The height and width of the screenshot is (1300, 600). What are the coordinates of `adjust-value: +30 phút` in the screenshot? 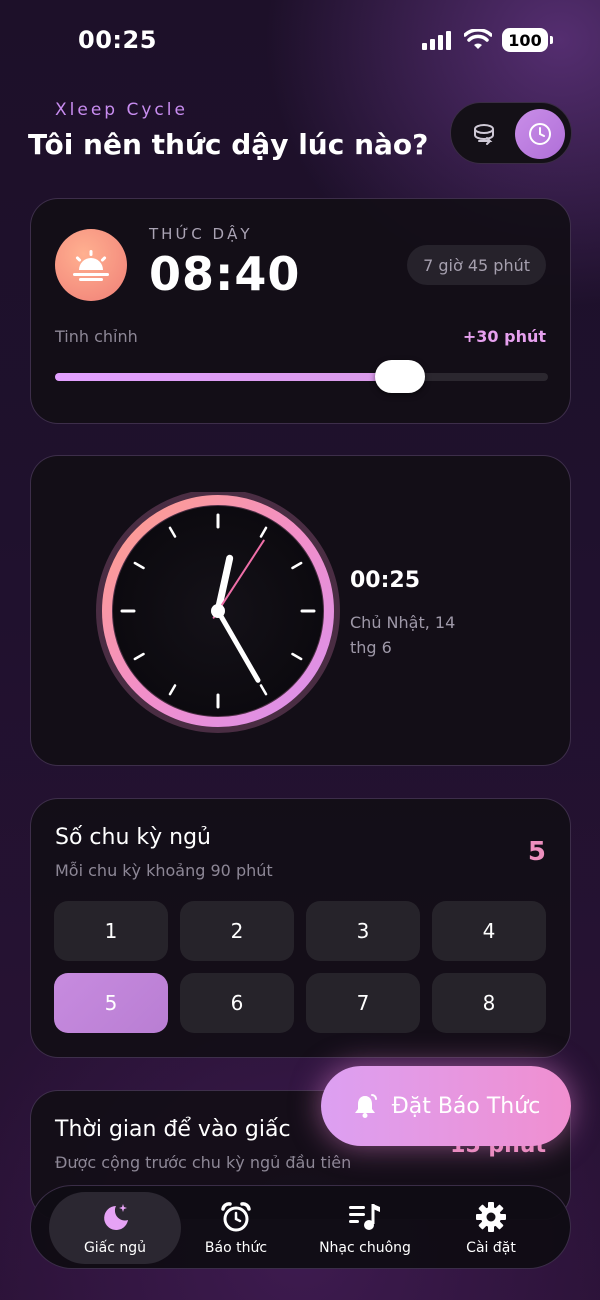 It's located at (504, 336).